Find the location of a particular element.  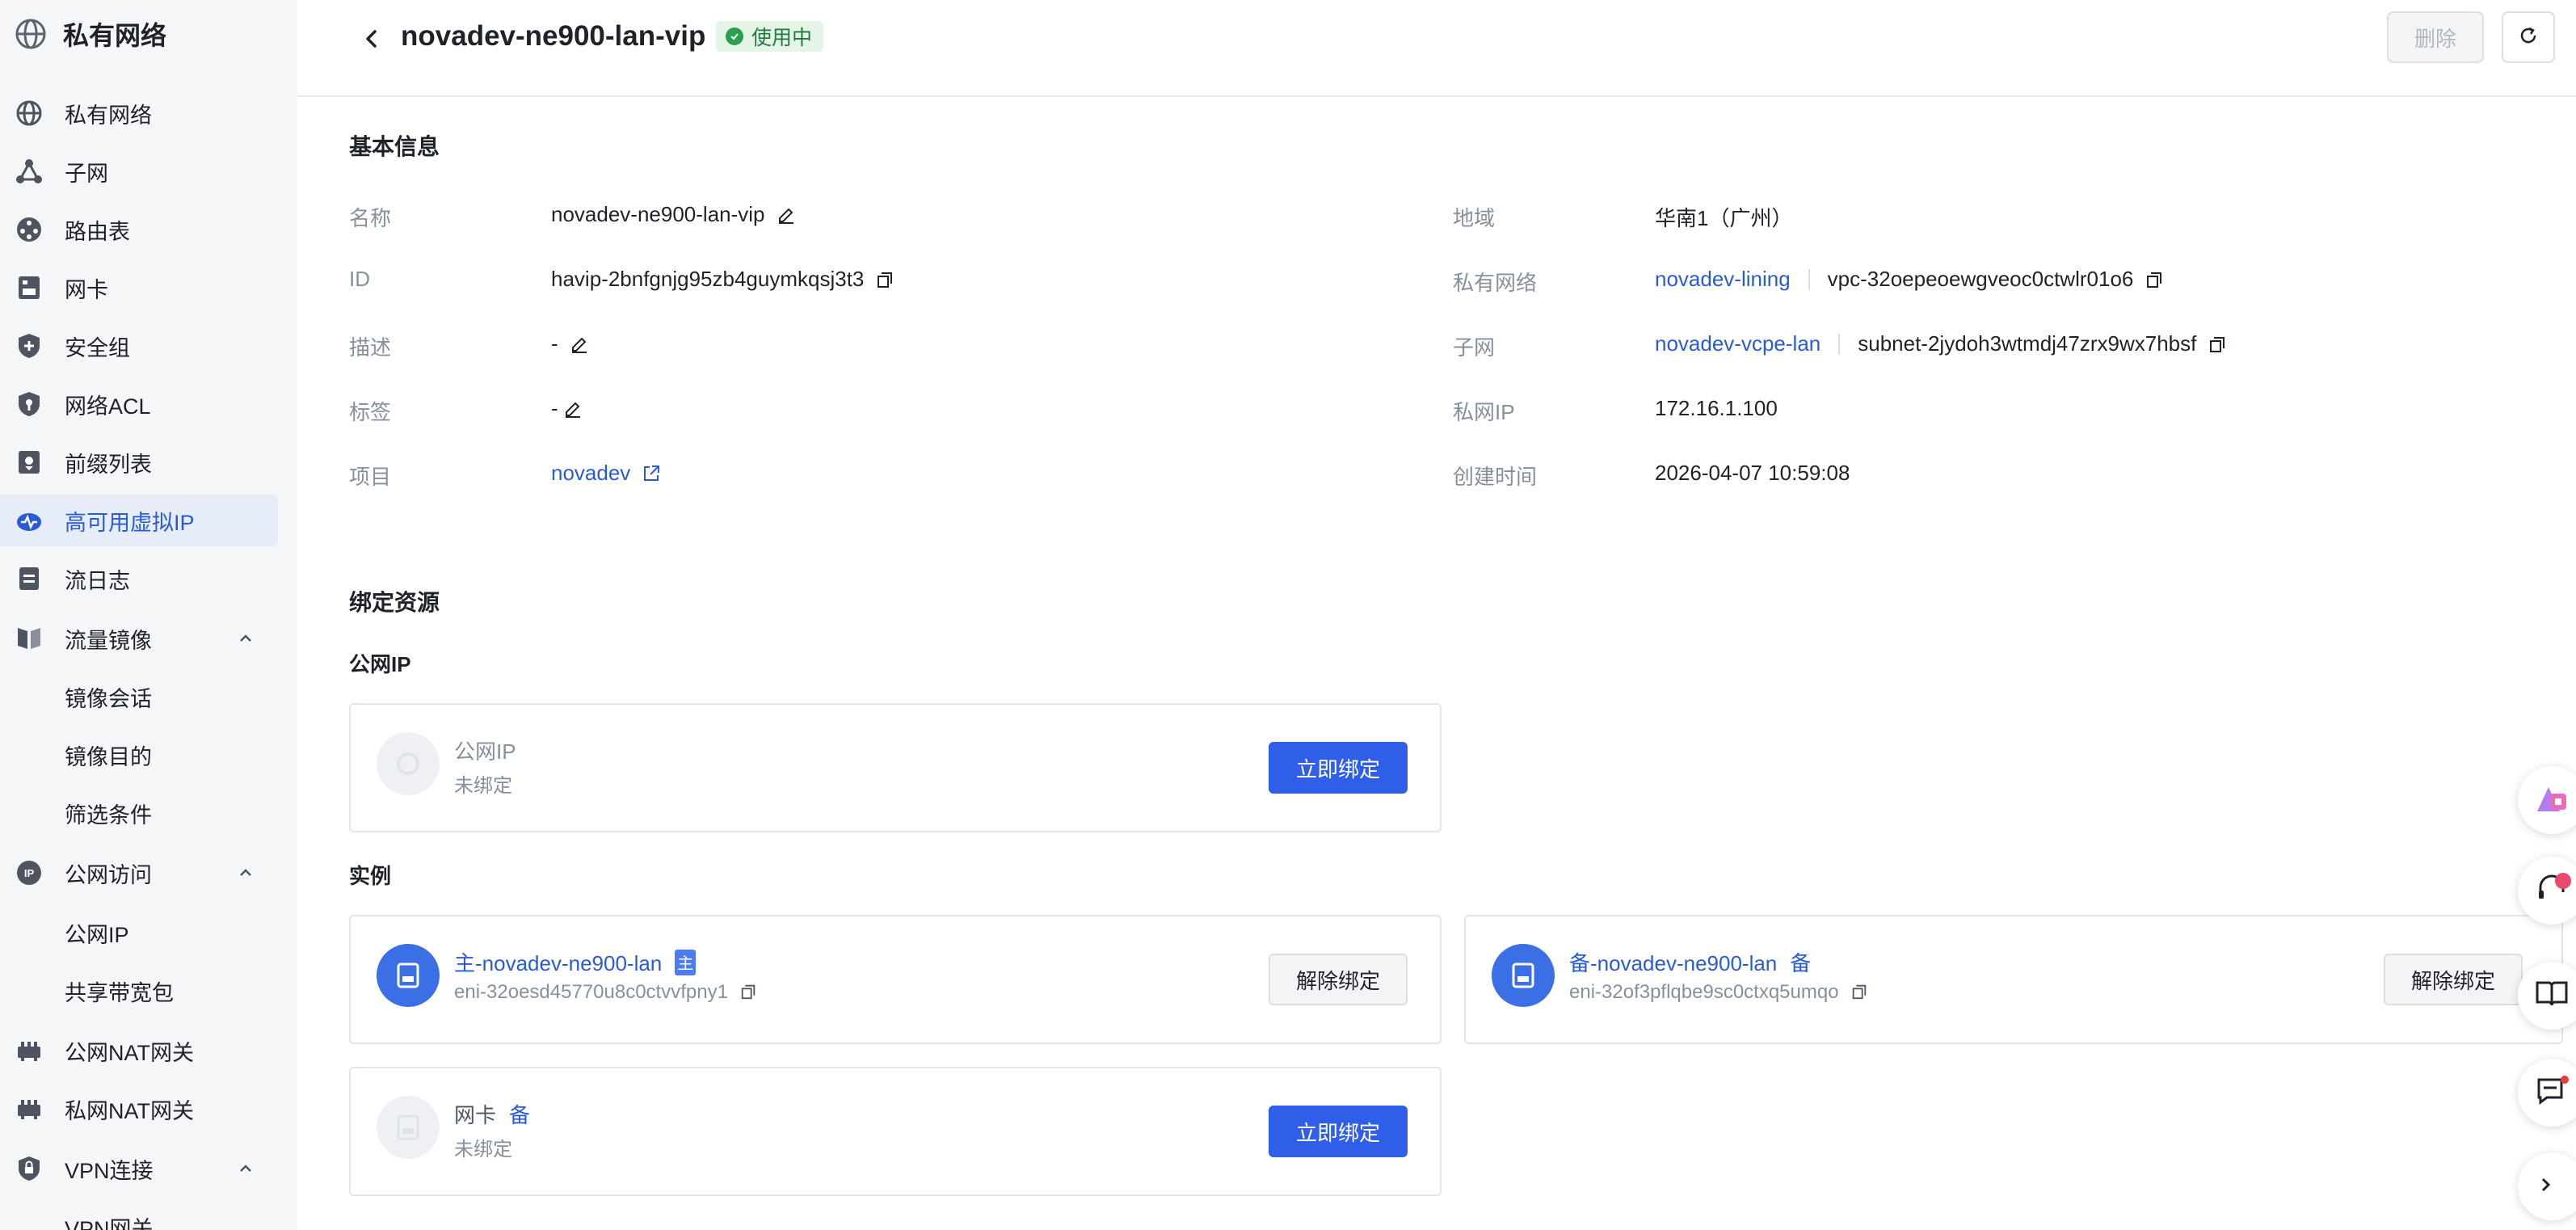

created-time-label: 创建时间 is located at coordinates (1495, 477).